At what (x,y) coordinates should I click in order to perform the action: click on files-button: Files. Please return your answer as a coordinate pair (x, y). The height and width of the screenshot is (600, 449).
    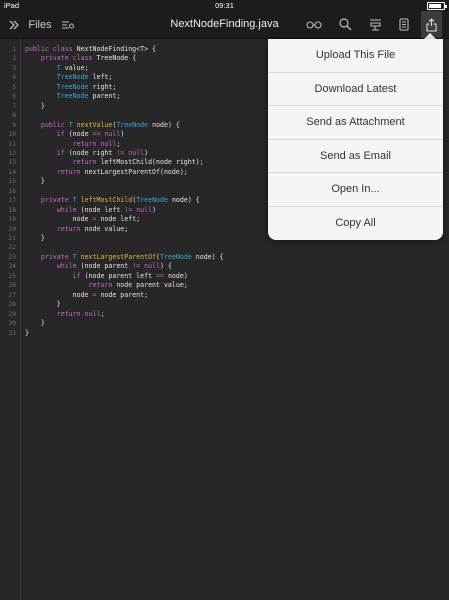
    Looking at the image, I should click on (40, 24).